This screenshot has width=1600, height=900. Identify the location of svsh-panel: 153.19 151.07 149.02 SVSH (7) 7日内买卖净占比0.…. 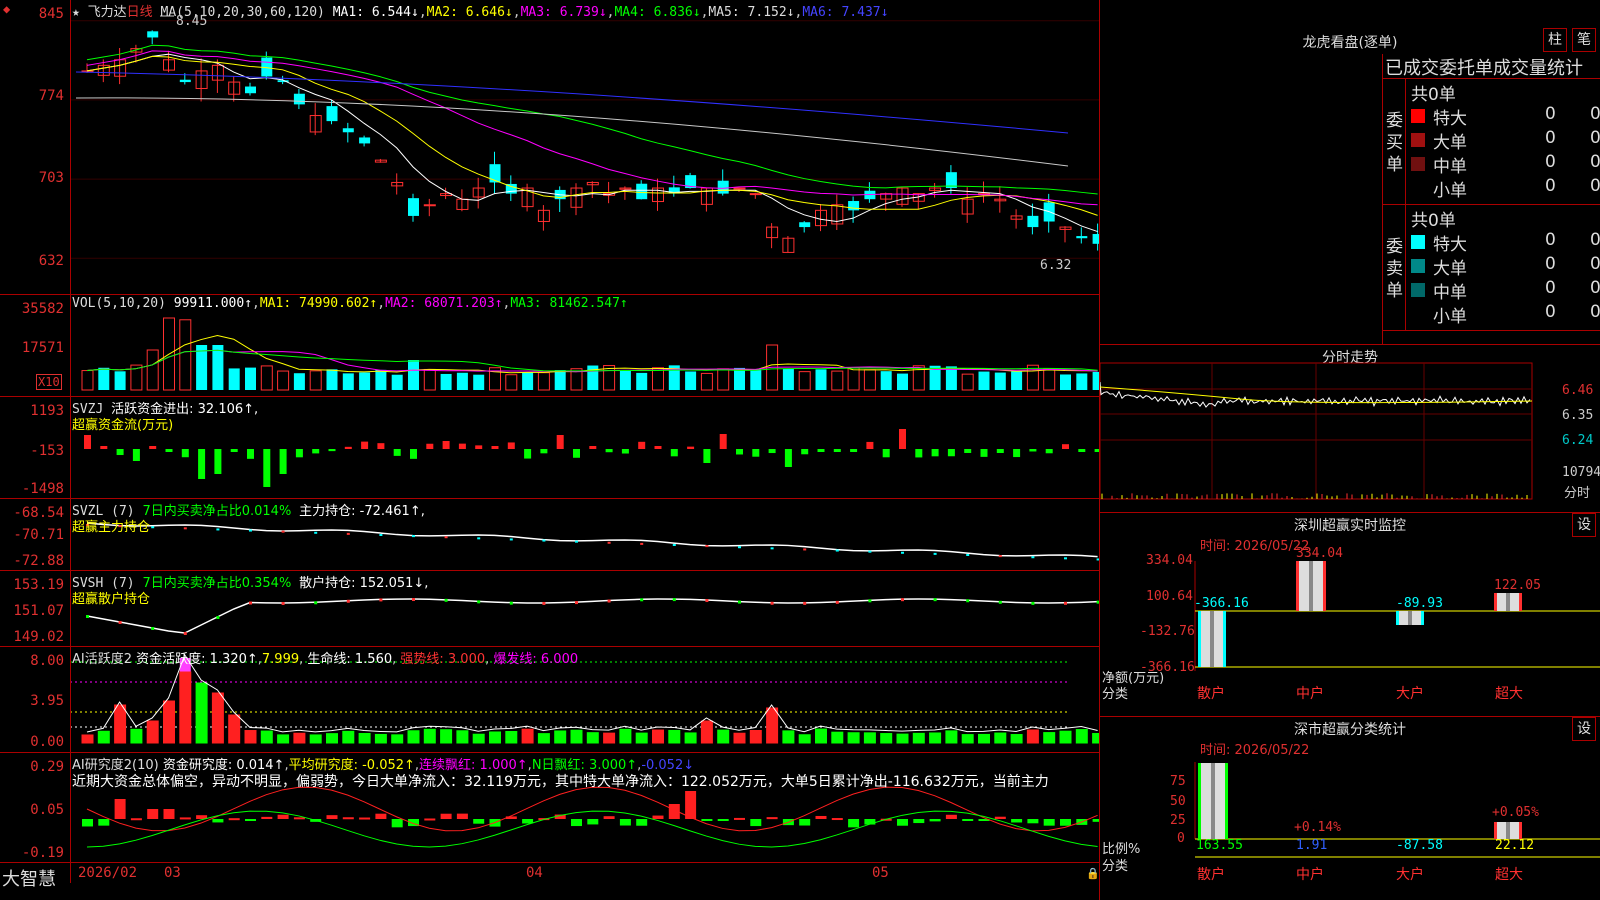
(549, 609).